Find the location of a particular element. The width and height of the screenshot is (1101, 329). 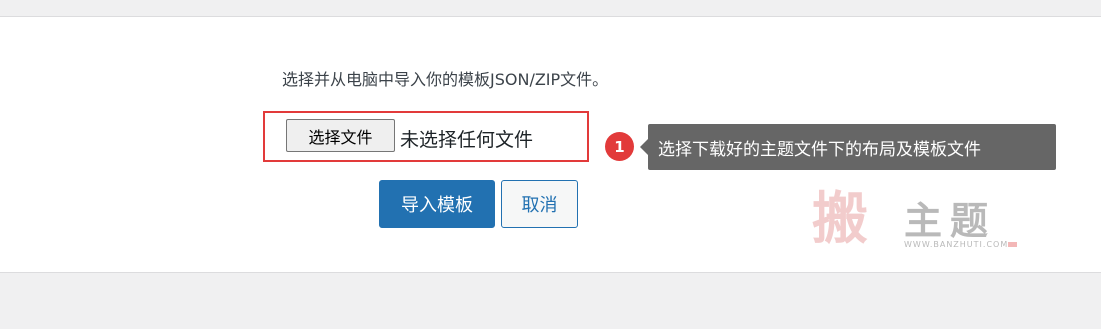

import-template-button: 导入模板 is located at coordinates (437, 204).